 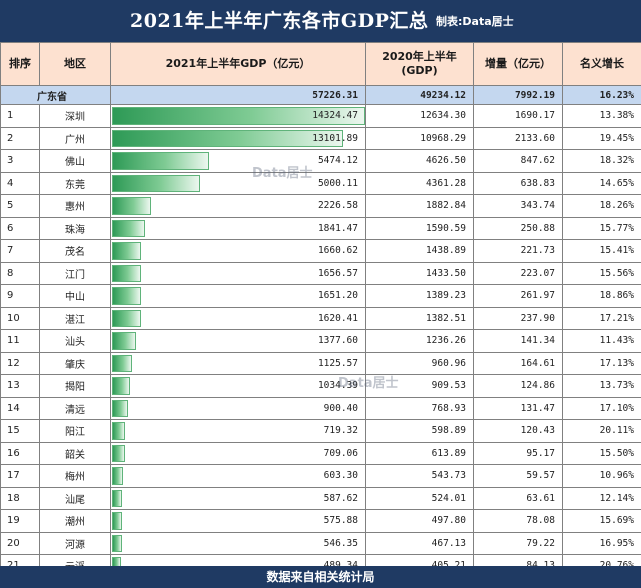 I want to click on city-name-cell: 河源, so click(x=75, y=543).